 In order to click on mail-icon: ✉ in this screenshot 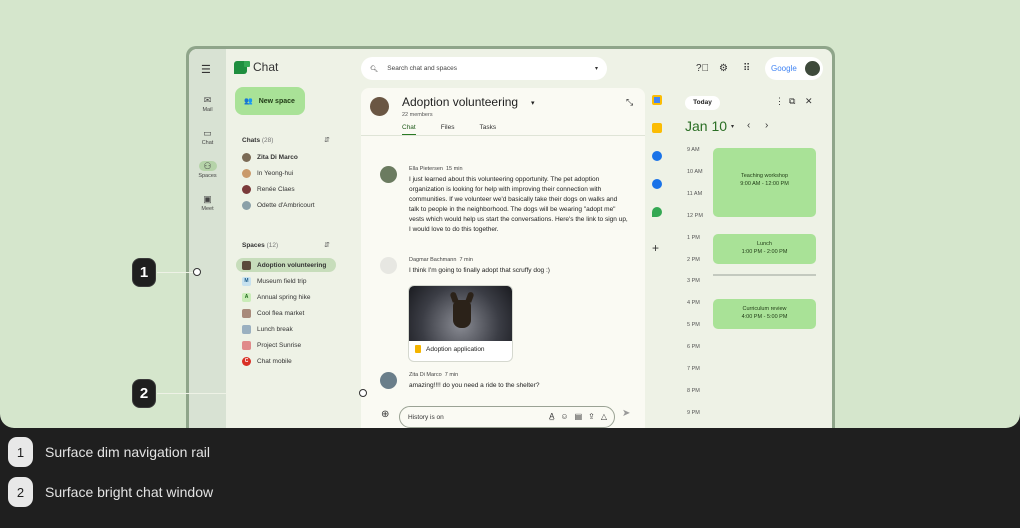, I will do `click(207, 100)`.